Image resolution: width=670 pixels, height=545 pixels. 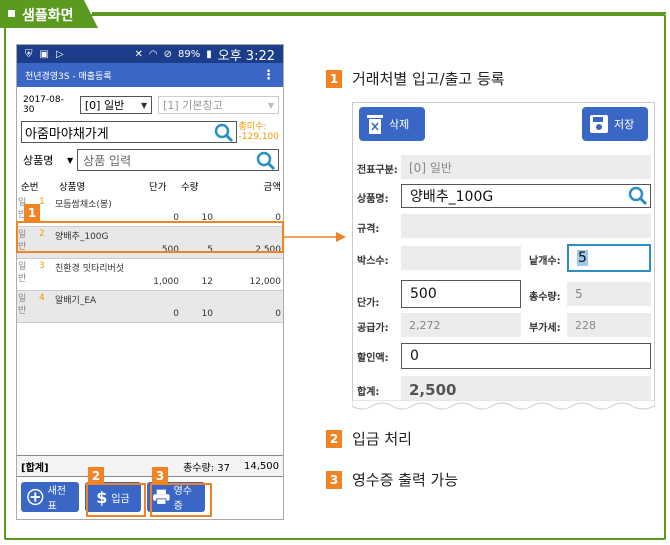 What do you see at coordinates (209, 54) in the screenshot?
I see `battery-icon: ▮` at bounding box center [209, 54].